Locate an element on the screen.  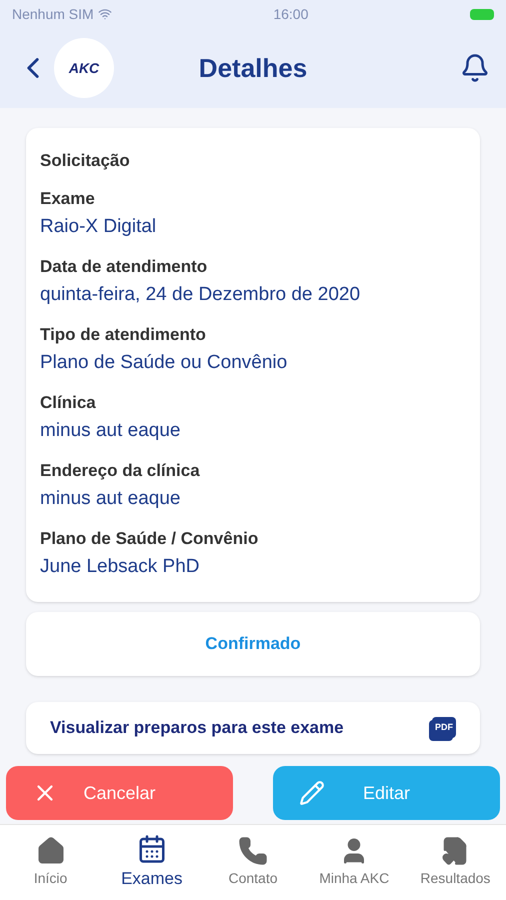
tab: Exames is located at coordinates (151, 862).